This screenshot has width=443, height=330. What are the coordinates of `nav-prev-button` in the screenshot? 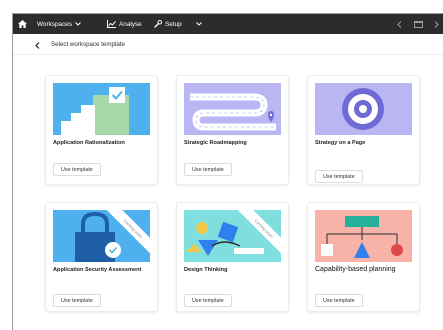 It's located at (399, 24).